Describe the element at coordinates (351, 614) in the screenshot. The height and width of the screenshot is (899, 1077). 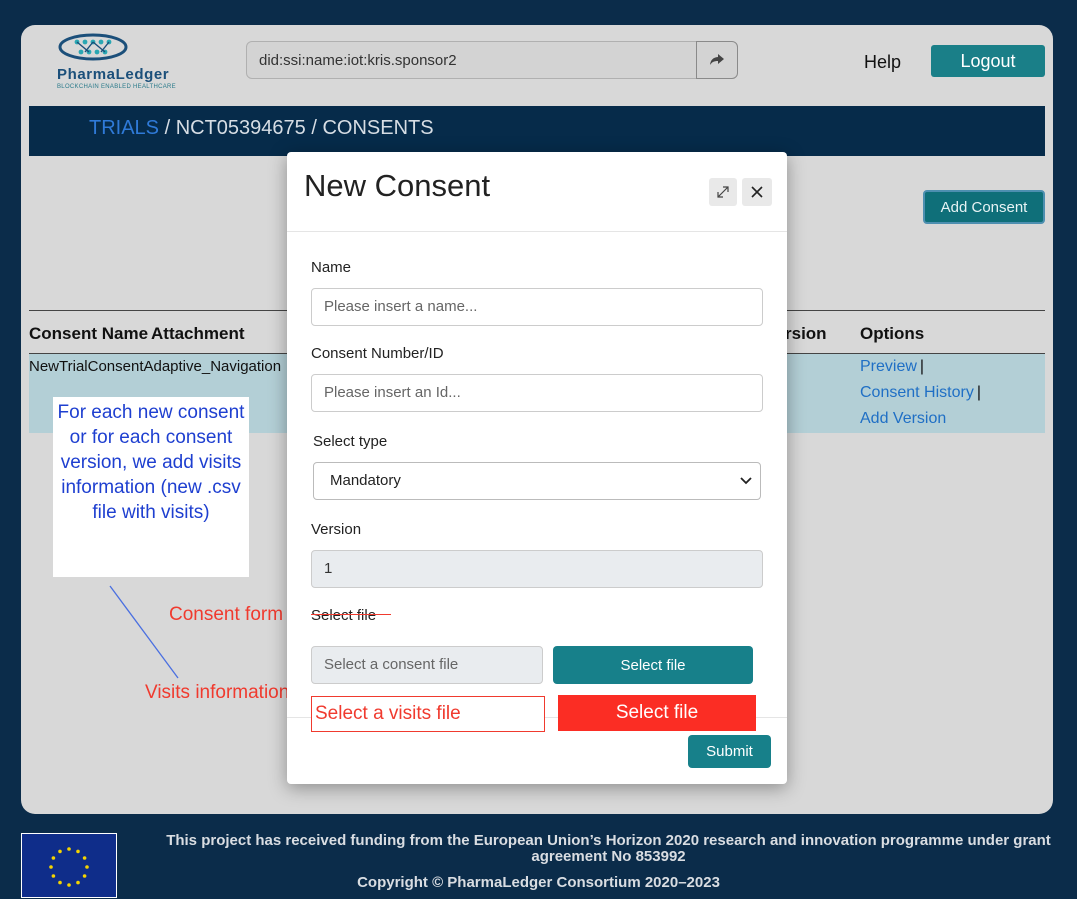
I see `strikethrough-mark` at that location.